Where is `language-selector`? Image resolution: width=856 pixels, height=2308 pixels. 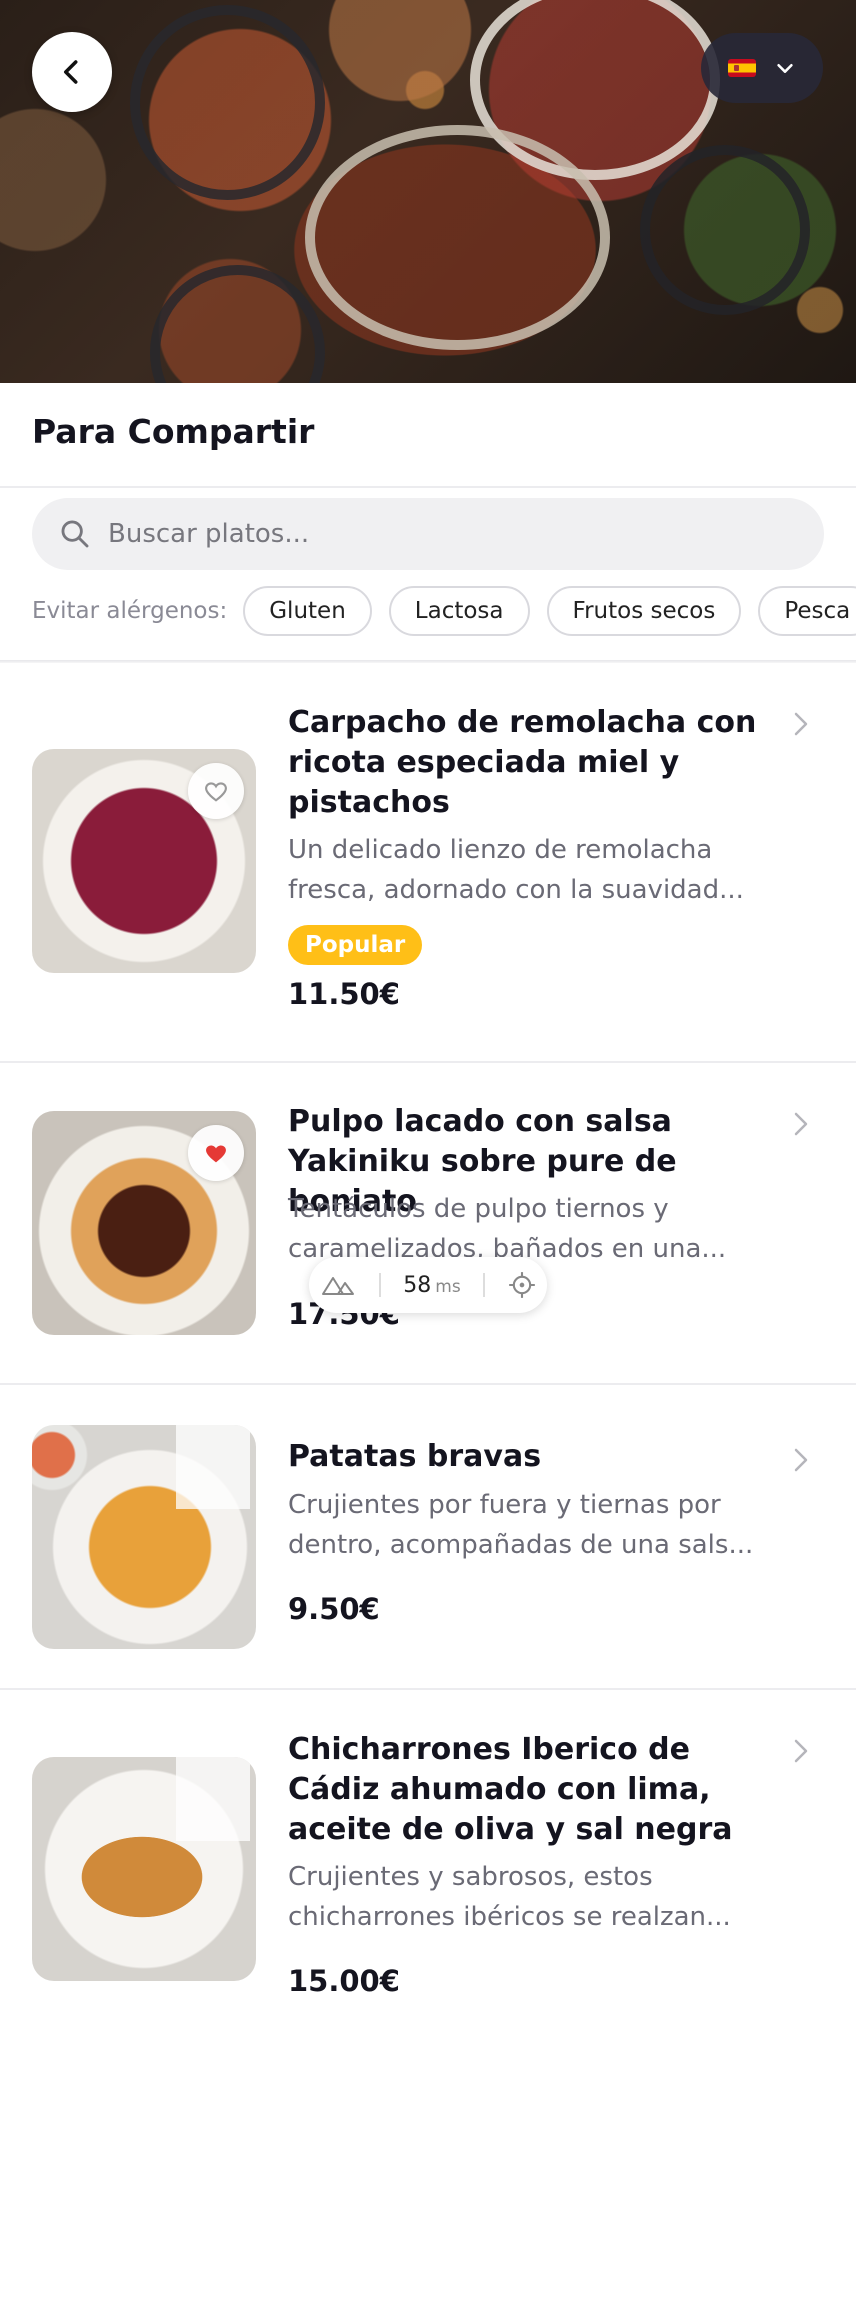
language-selector is located at coordinates (762, 68).